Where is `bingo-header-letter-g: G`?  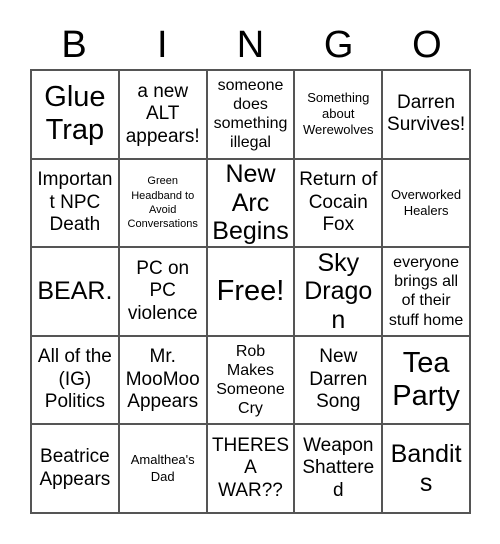
bingo-header-letter-g: G is located at coordinates (338, 44).